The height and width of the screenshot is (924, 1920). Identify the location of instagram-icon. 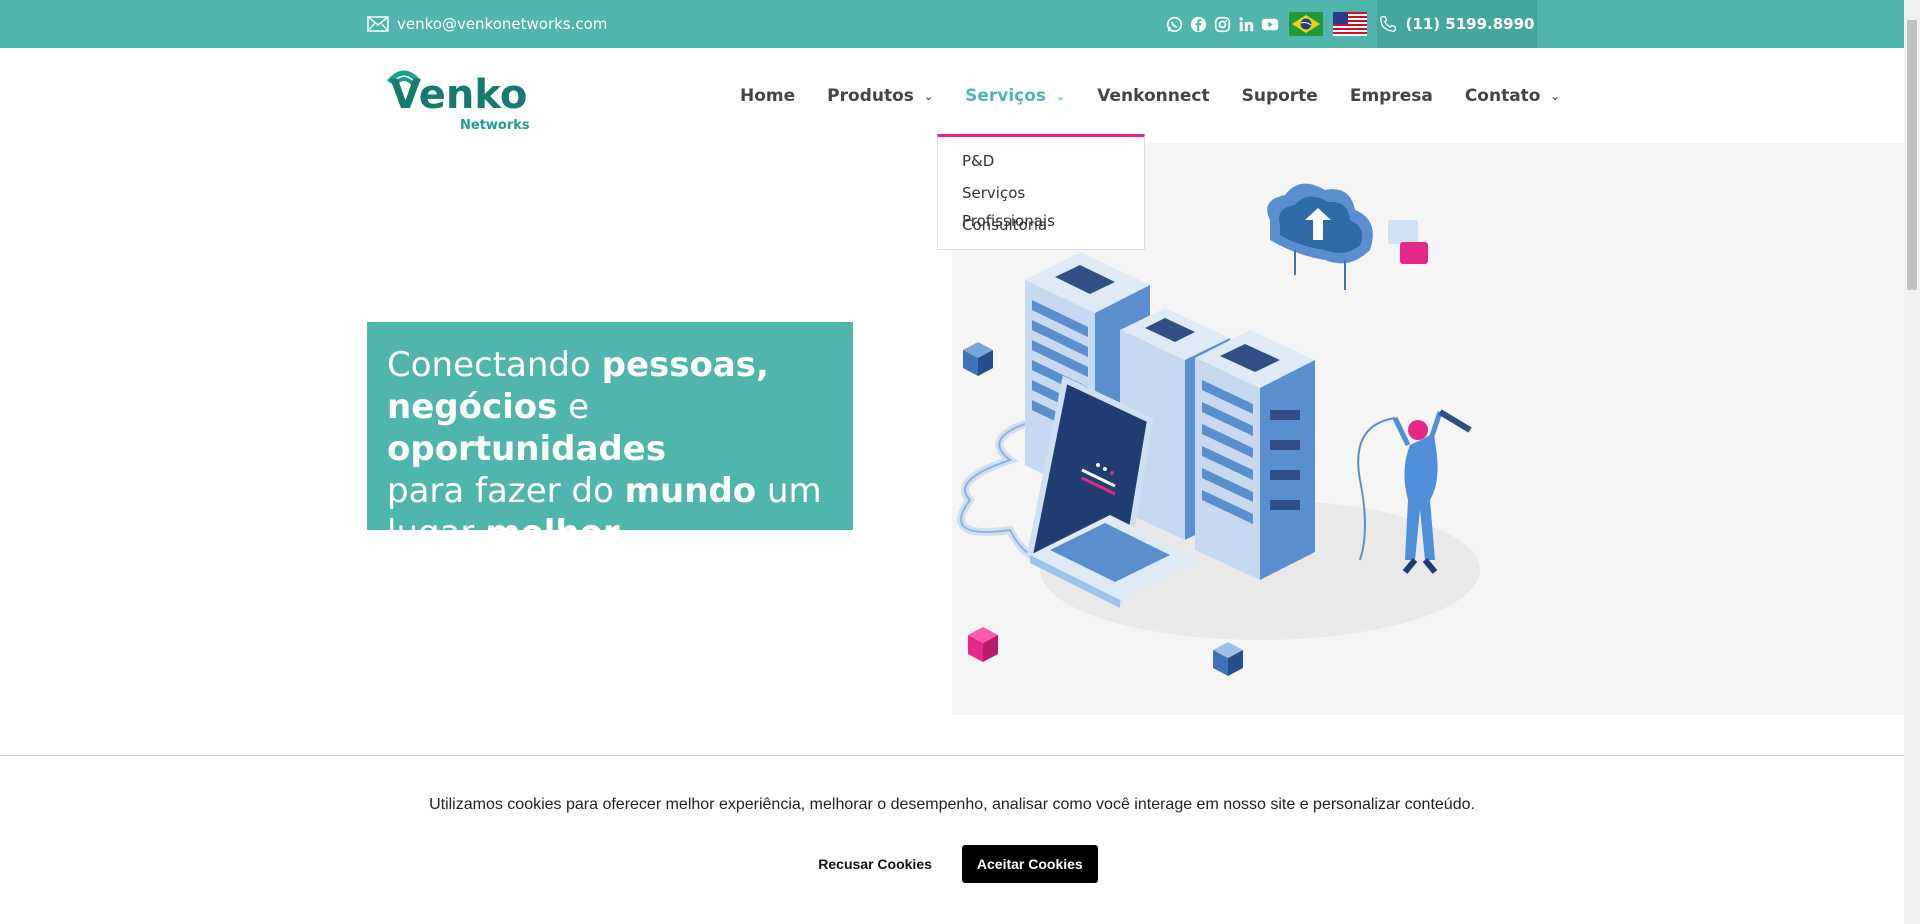
(1222, 24).